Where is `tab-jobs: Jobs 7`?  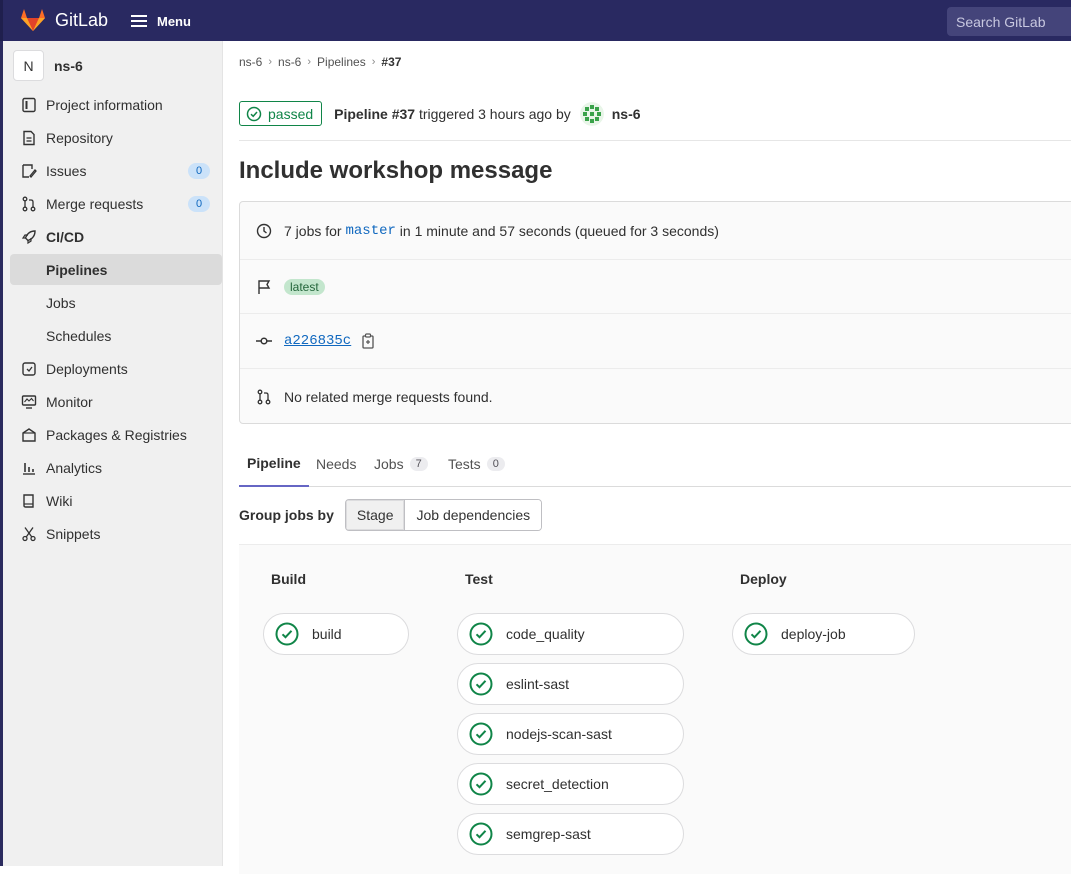 tab-jobs: Jobs 7 is located at coordinates (401, 464).